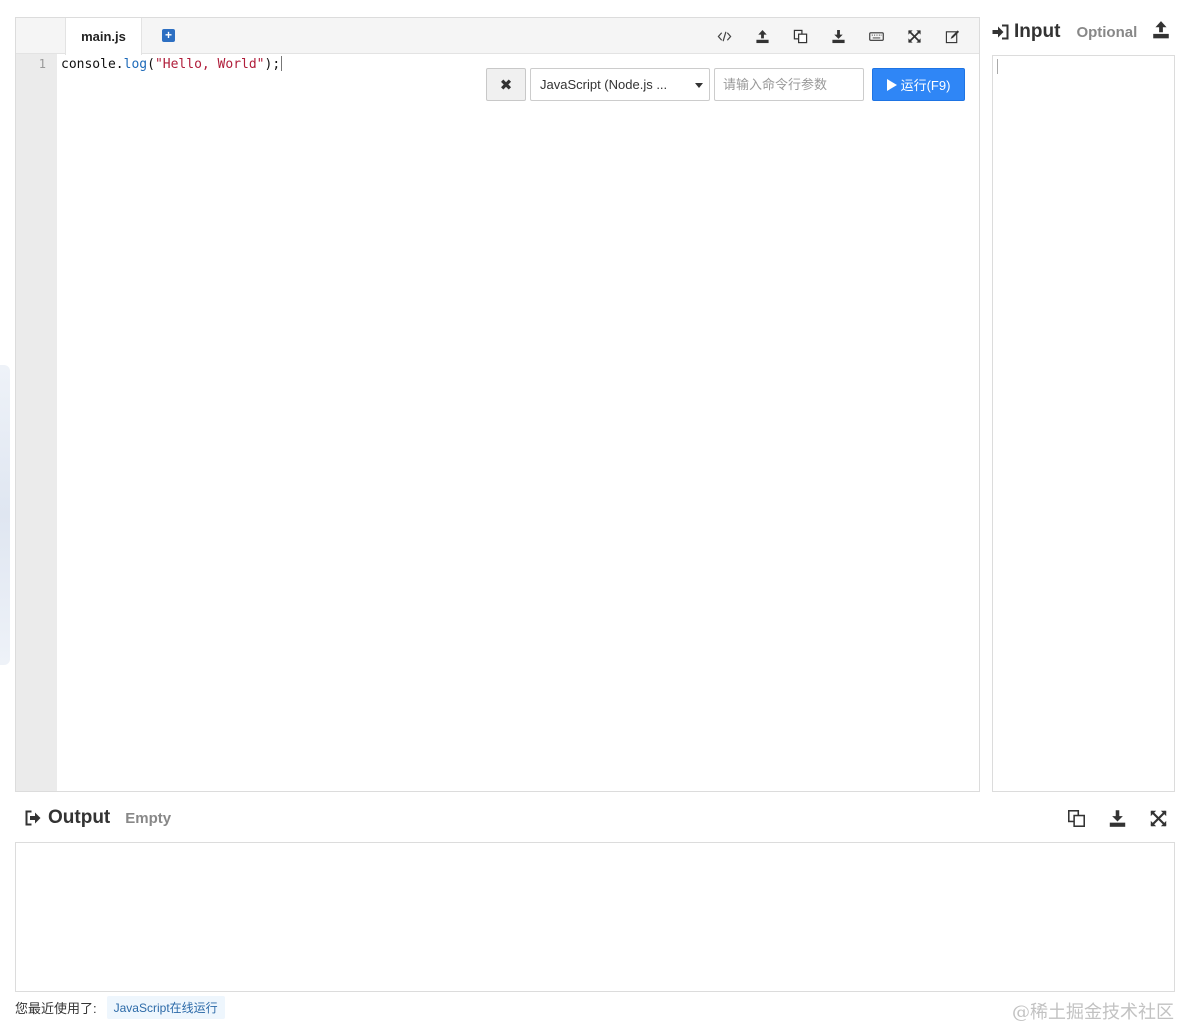 The width and height of the screenshot is (1182, 1027). Describe the element at coordinates (168, 35) in the screenshot. I see `add-file-icon: +` at that location.